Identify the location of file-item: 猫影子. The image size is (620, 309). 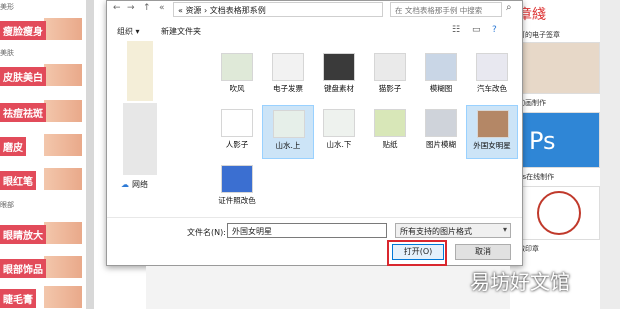
(390, 76).